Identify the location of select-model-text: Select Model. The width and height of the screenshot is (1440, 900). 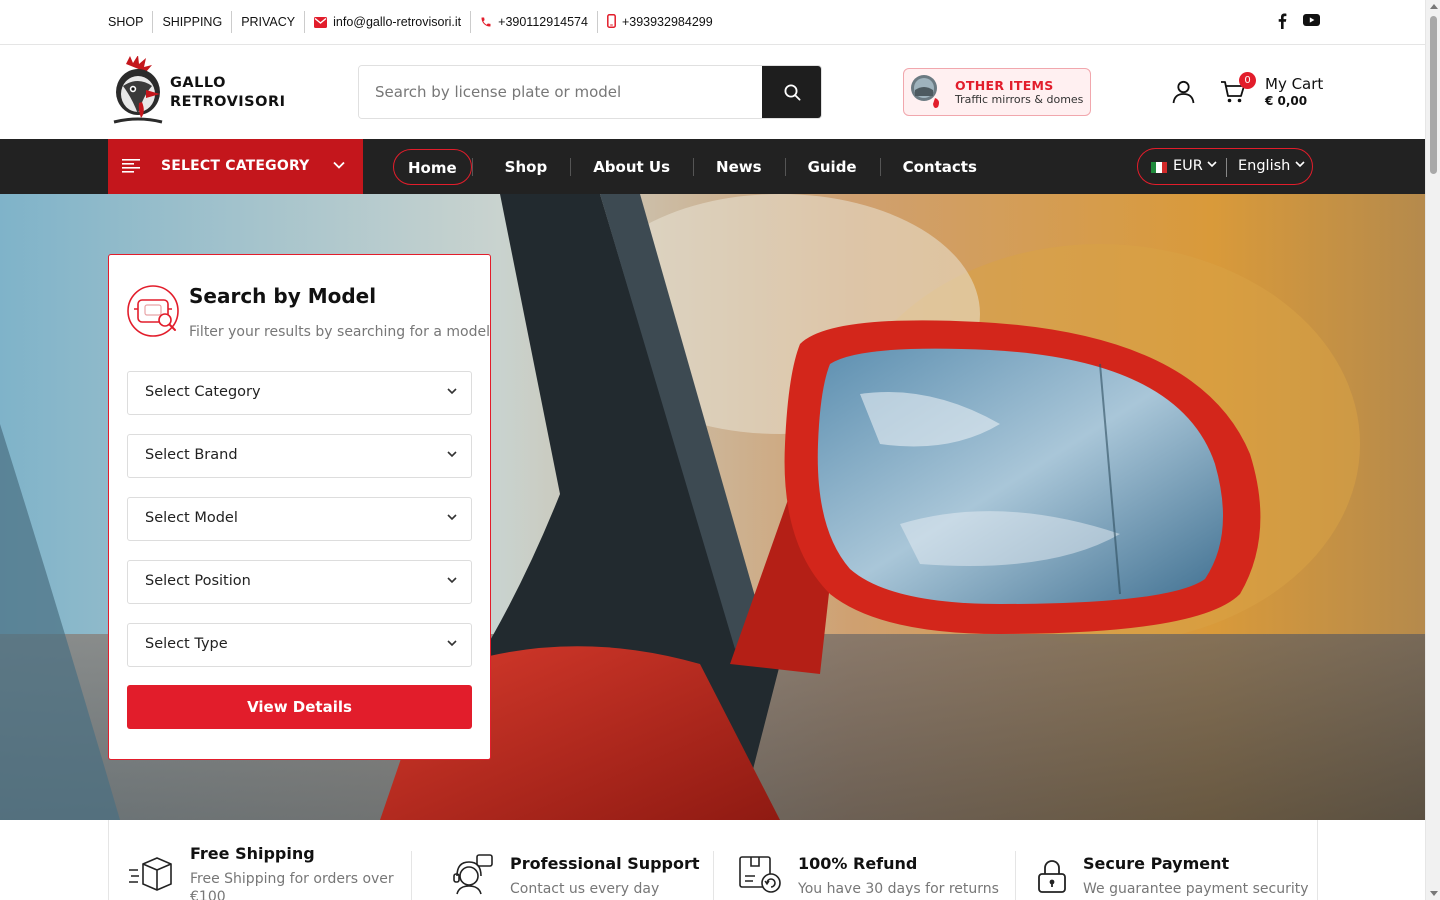
(191, 518).